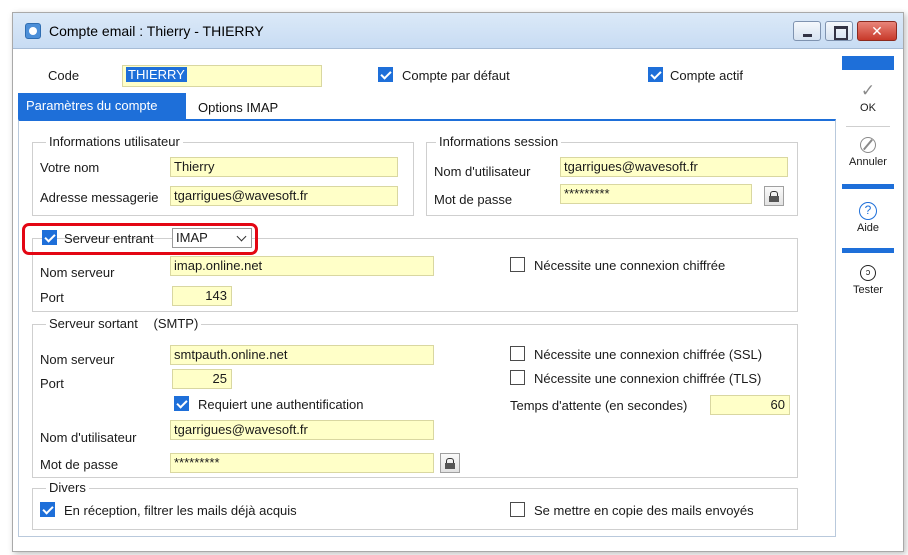  Describe the element at coordinates (655, 74) in the screenshot. I see `active-account-checkbox` at that location.